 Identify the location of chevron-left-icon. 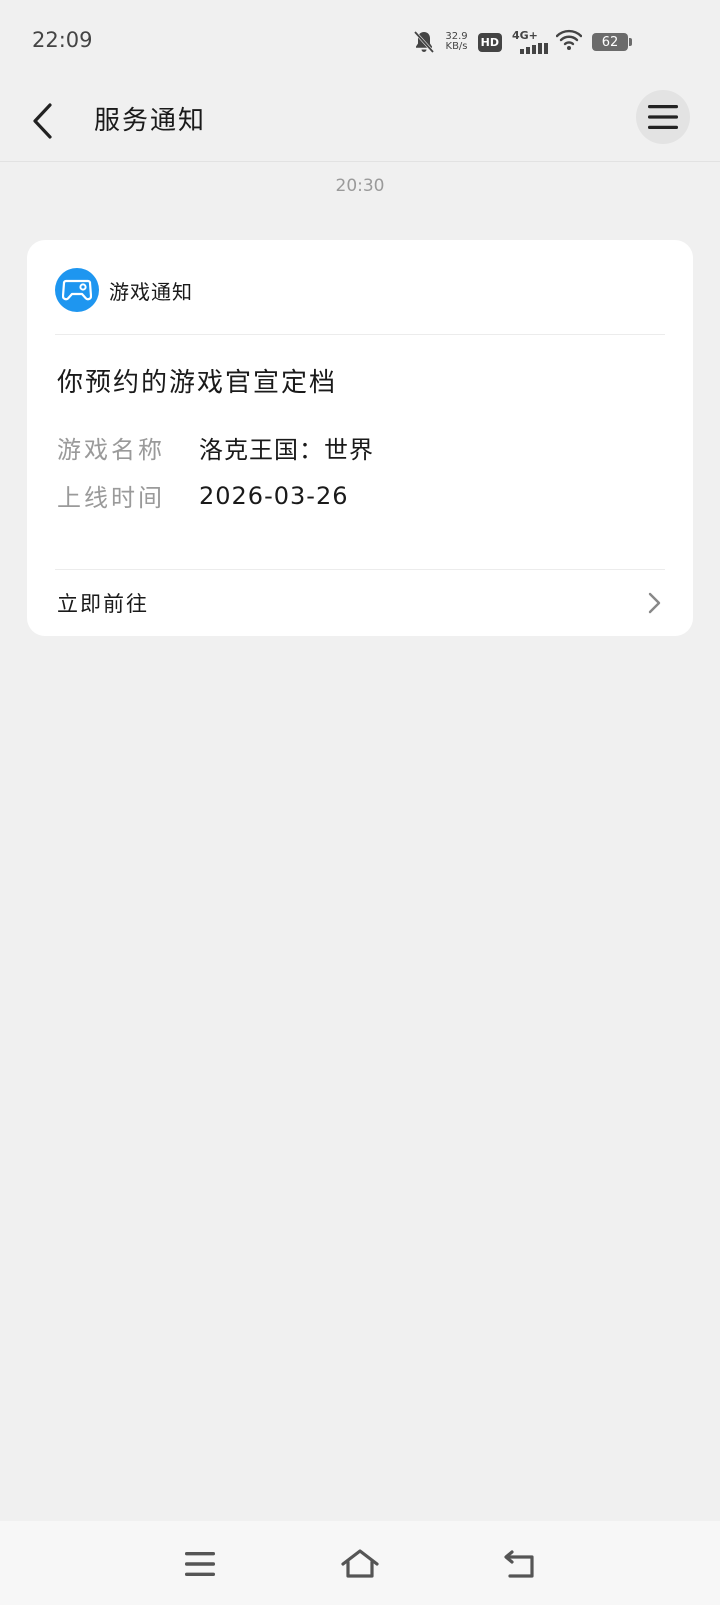
(42, 121).